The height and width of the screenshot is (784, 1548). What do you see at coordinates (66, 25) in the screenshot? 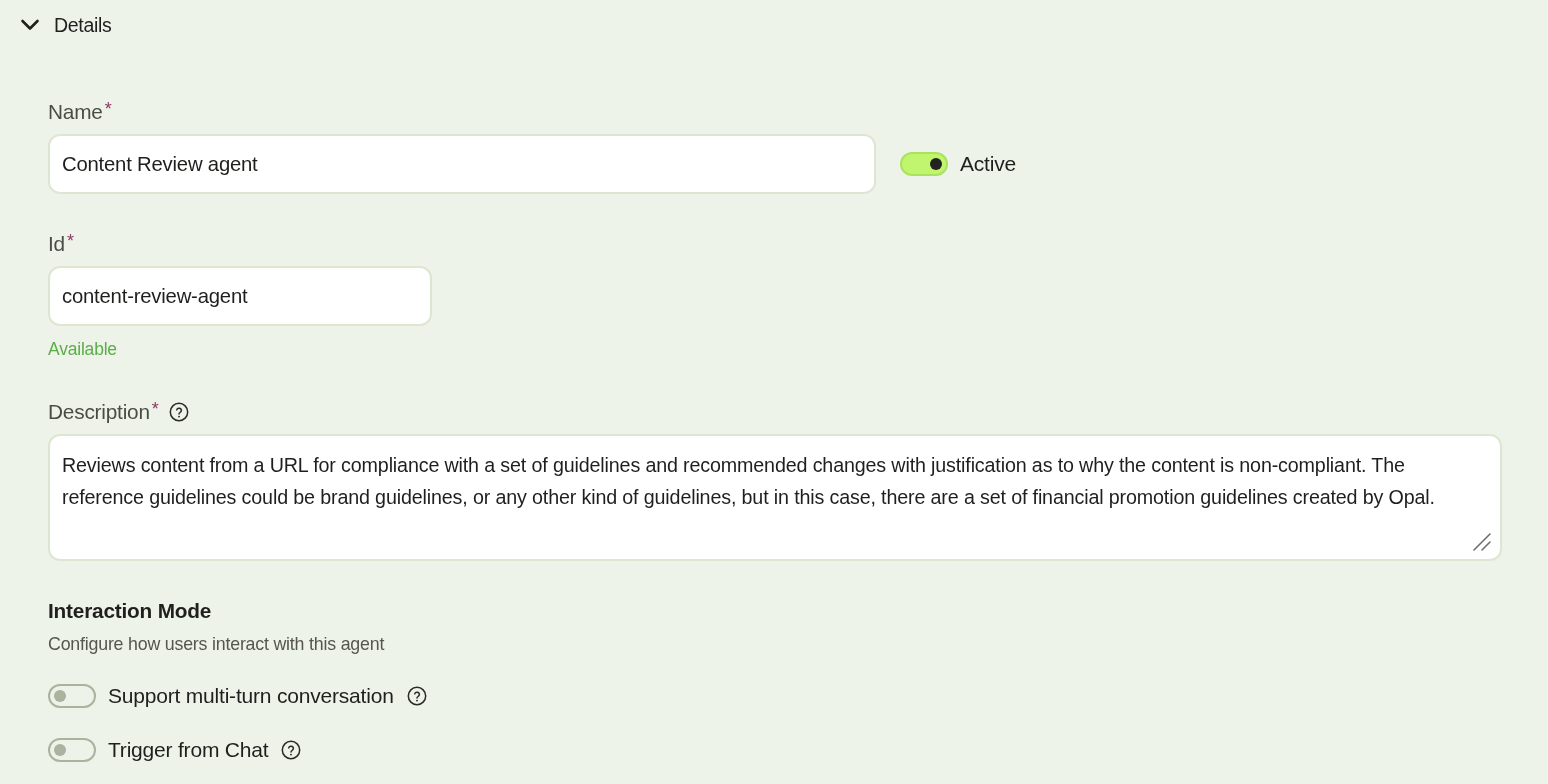
I see `section-toggle-button: Details` at bounding box center [66, 25].